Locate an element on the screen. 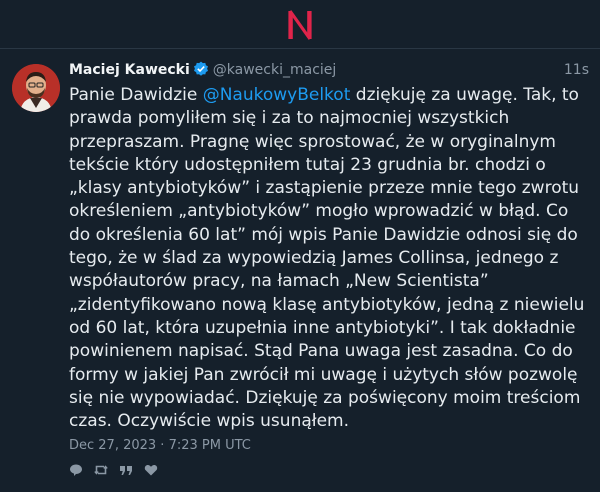 The image size is (600, 492). nitter-logo-icon is located at coordinates (300, 25).